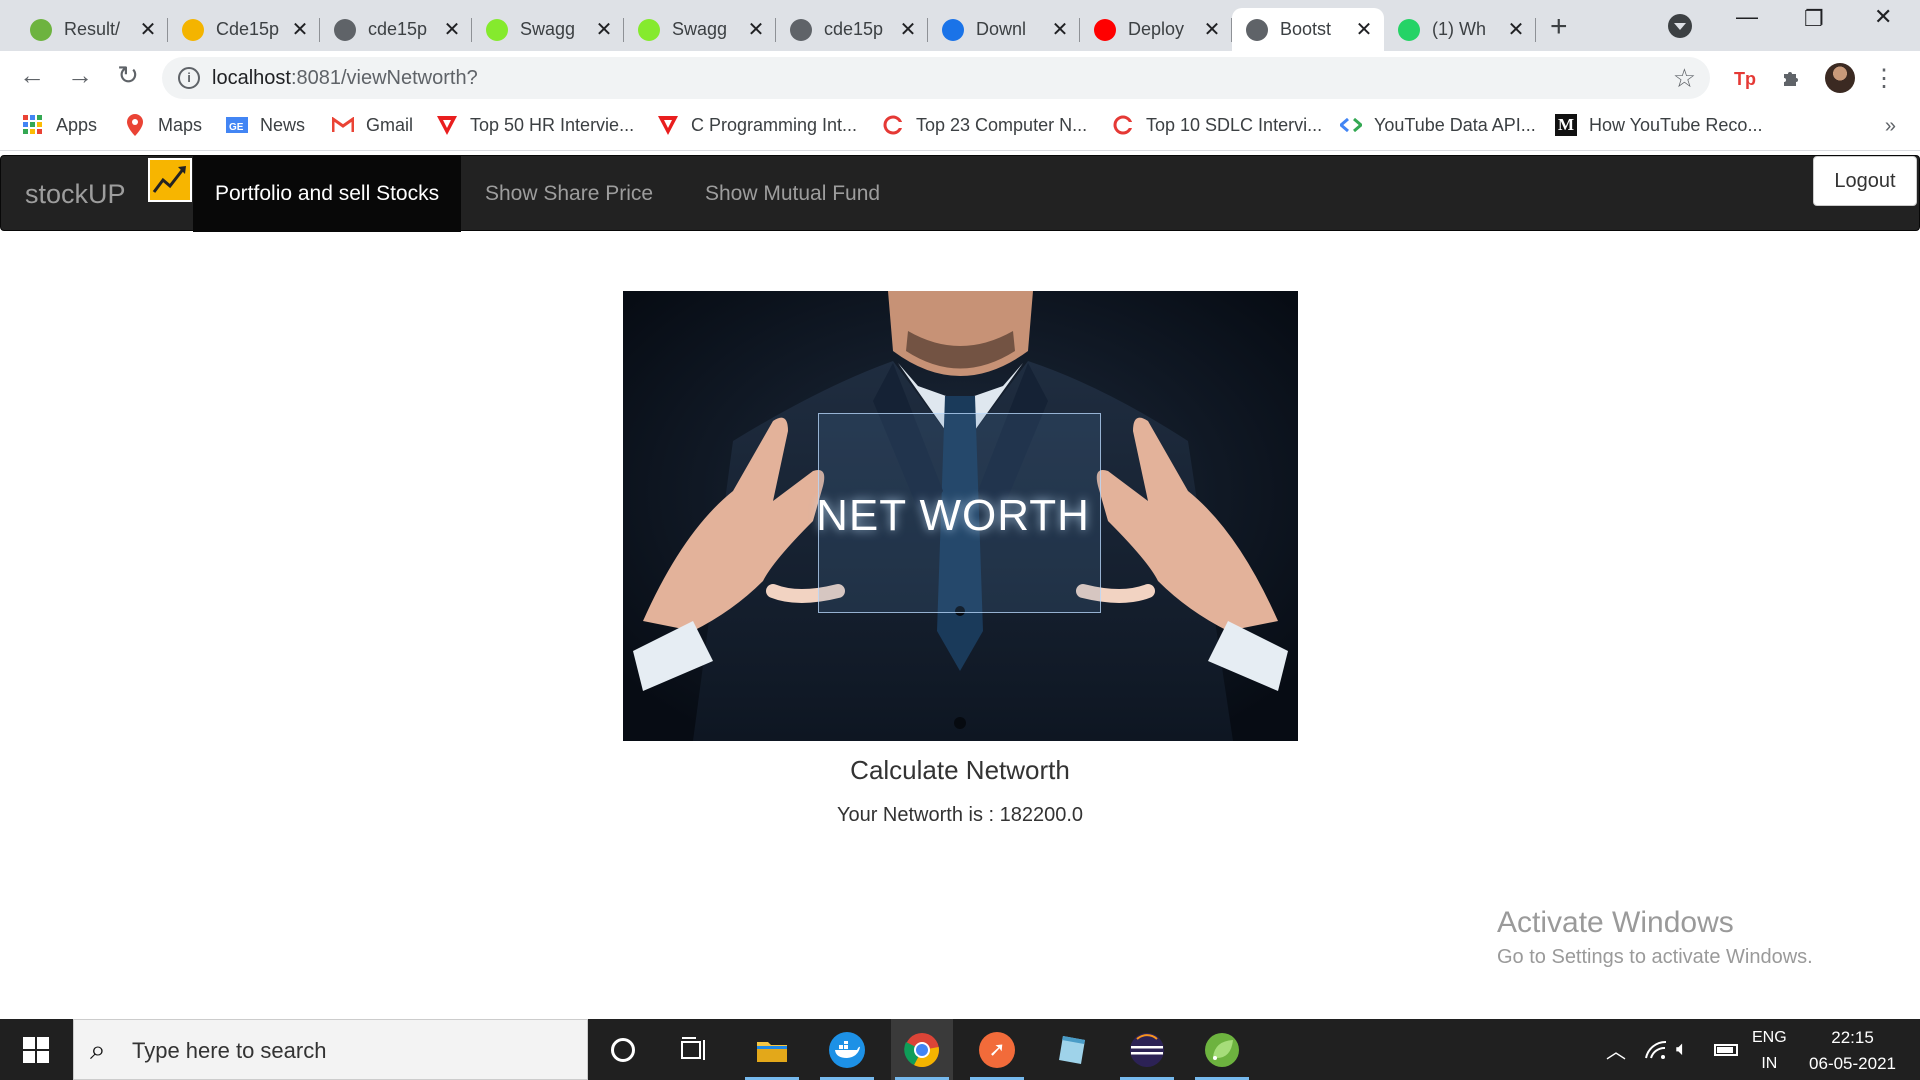  Describe the element at coordinates (128, 75) in the screenshot. I see `reload-button: ↻` at that location.